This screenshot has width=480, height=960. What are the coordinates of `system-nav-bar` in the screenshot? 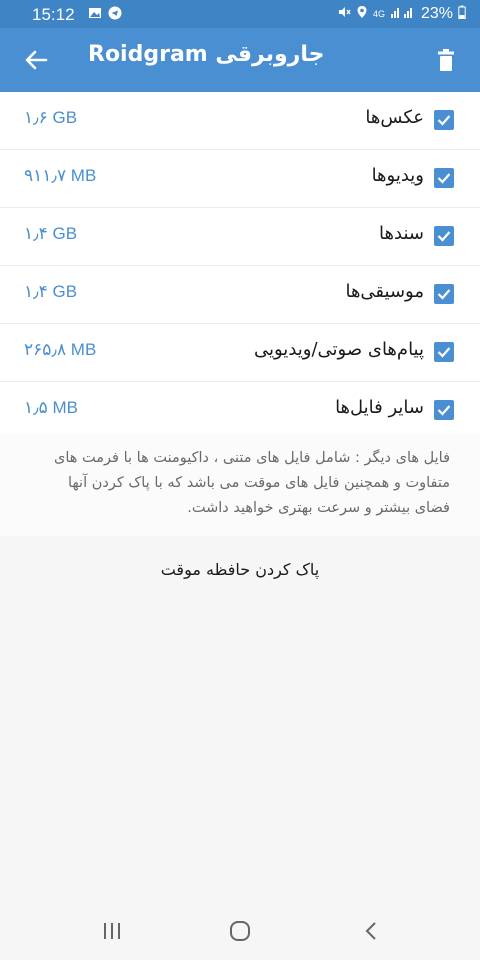 It's located at (240, 930).